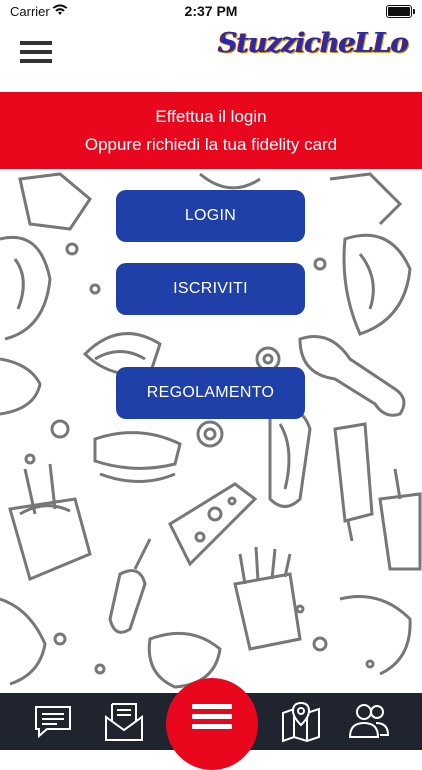 The height and width of the screenshot is (770, 422). What do you see at coordinates (211, 144) in the screenshot?
I see `banner-subtitle: Oppure richiedi la tua fidelity card` at bounding box center [211, 144].